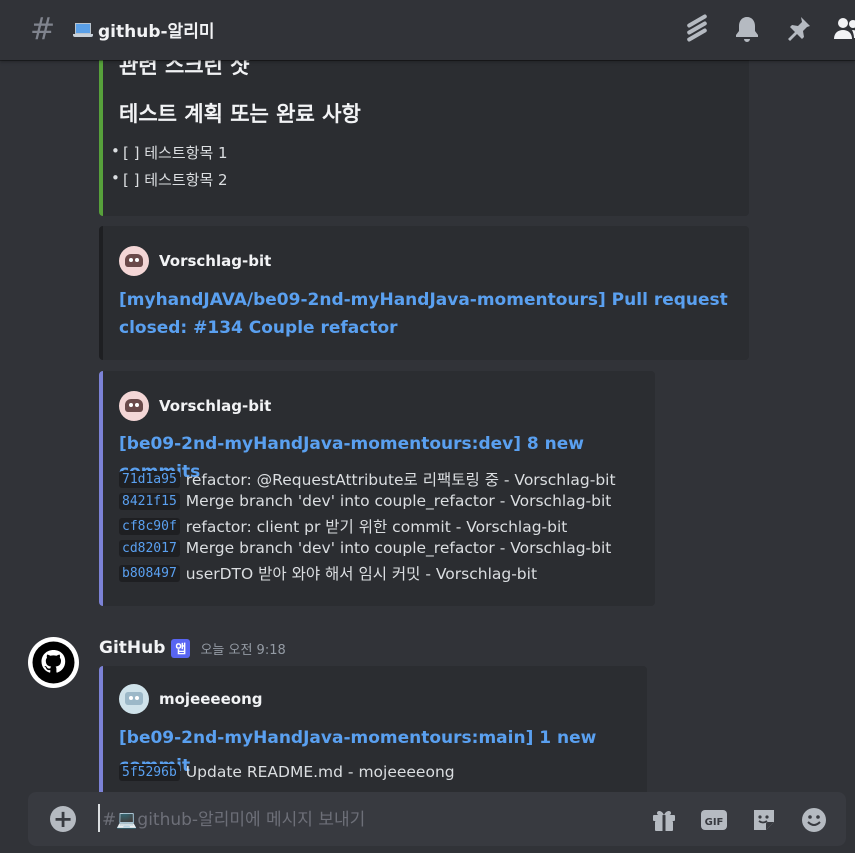  What do you see at coordinates (697, 29) in the screenshot?
I see `threads-icon` at bounding box center [697, 29].